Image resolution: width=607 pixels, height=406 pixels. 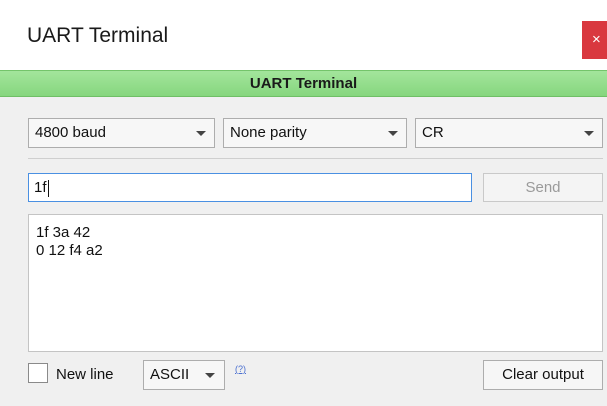 I want to click on close-icon: ×, so click(x=596, y=39).